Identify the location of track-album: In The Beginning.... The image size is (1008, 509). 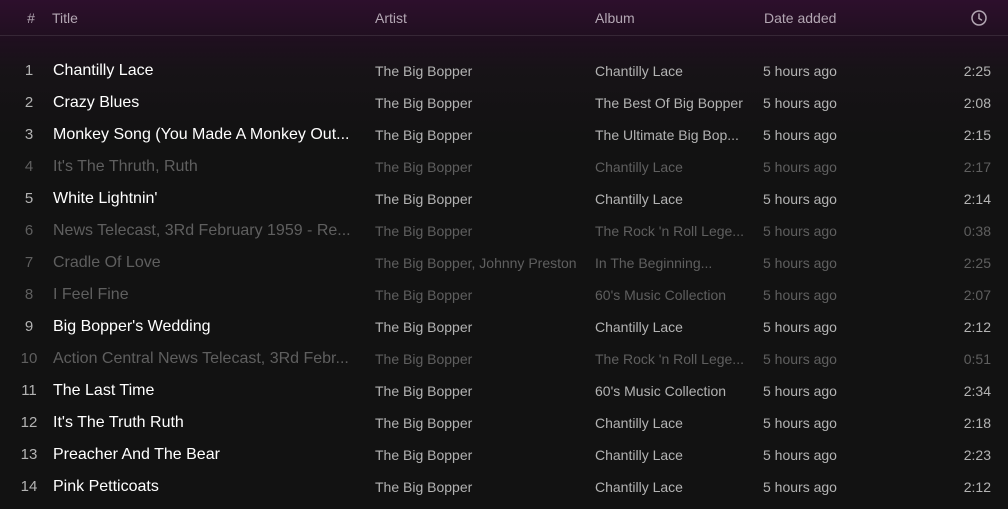
(670, 263).